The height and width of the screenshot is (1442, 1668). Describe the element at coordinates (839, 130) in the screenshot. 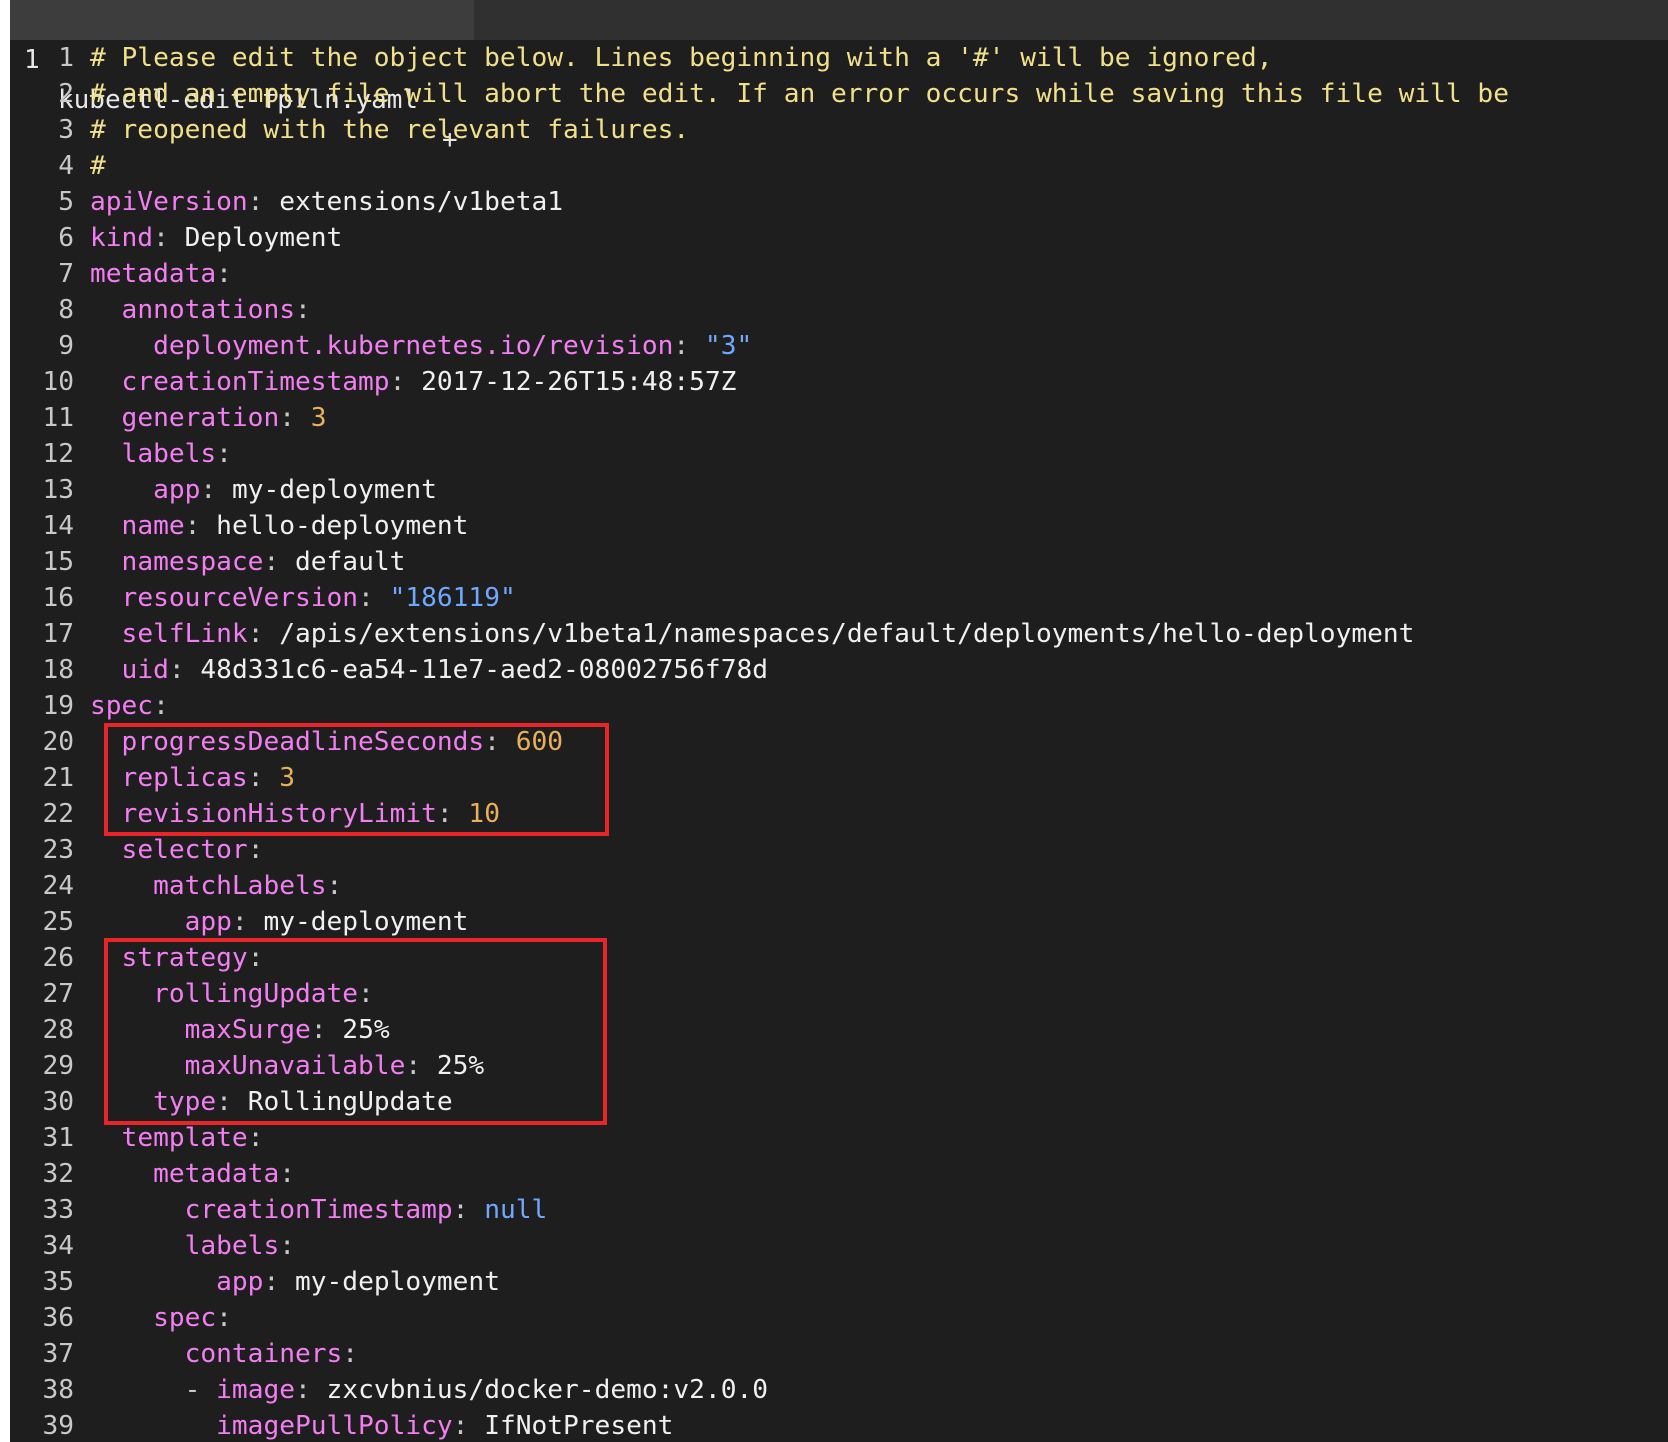

I see `editor-line: 3 # reopened with the relevant failures.` at that location.